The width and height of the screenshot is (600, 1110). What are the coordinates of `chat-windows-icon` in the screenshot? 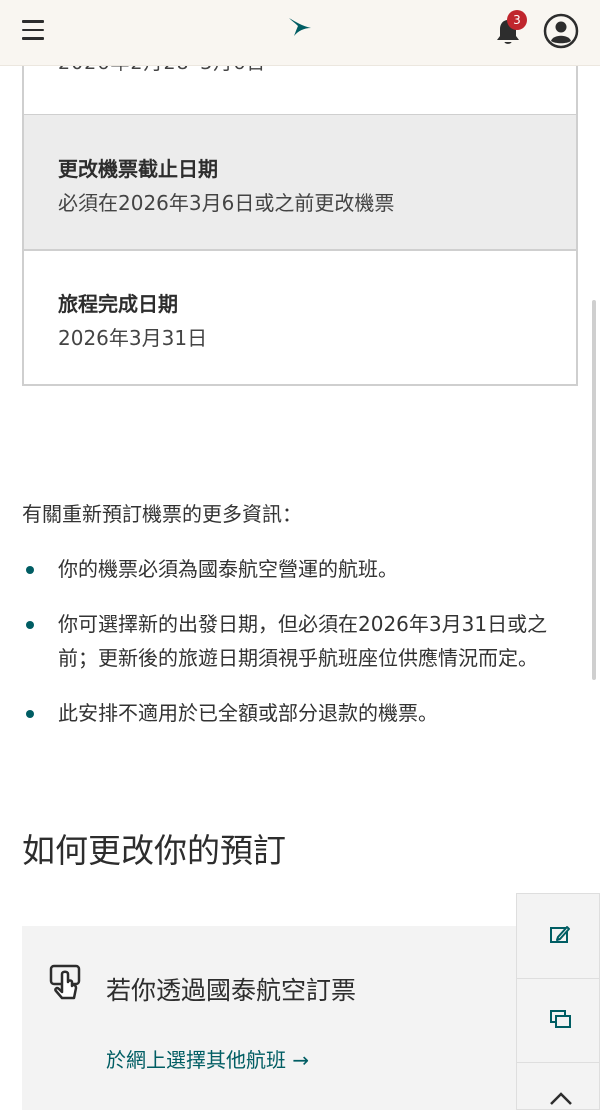 It's located at (560, 1019).